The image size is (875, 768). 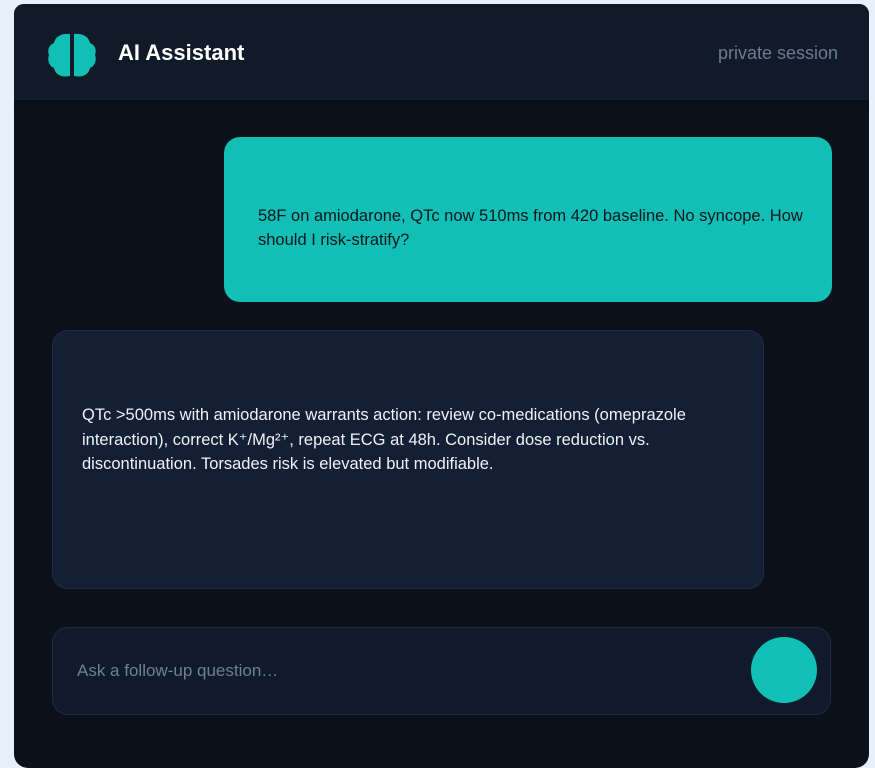 I want to click on composer-bar, so click(x=441, y=671).